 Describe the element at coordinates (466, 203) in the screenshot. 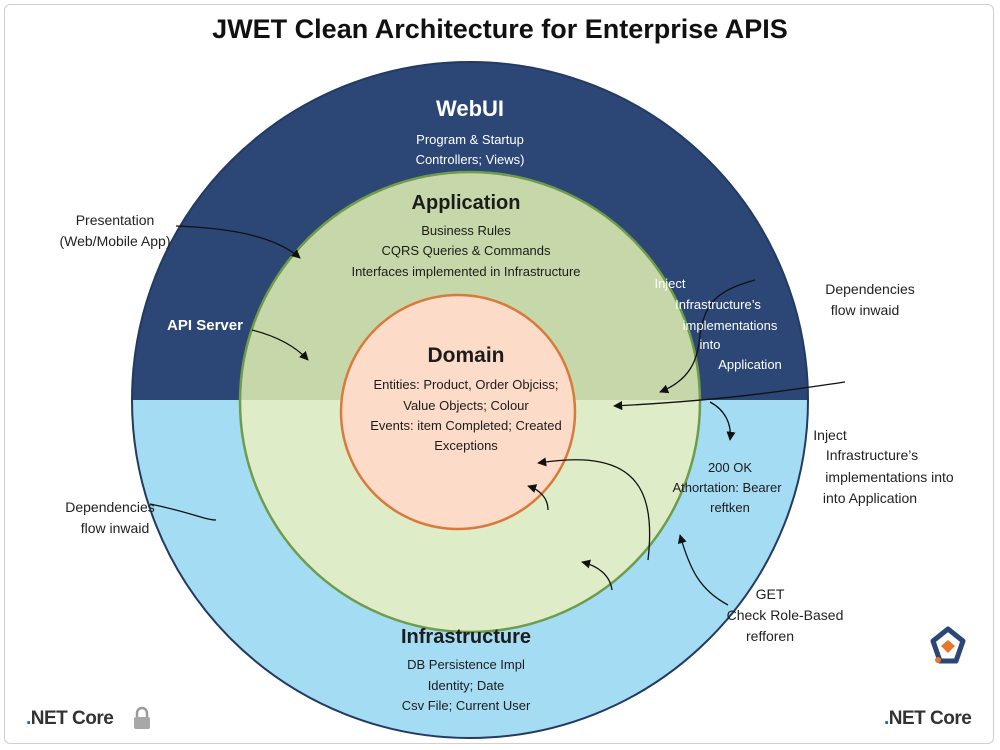

I see `application-title: Application` at that location.